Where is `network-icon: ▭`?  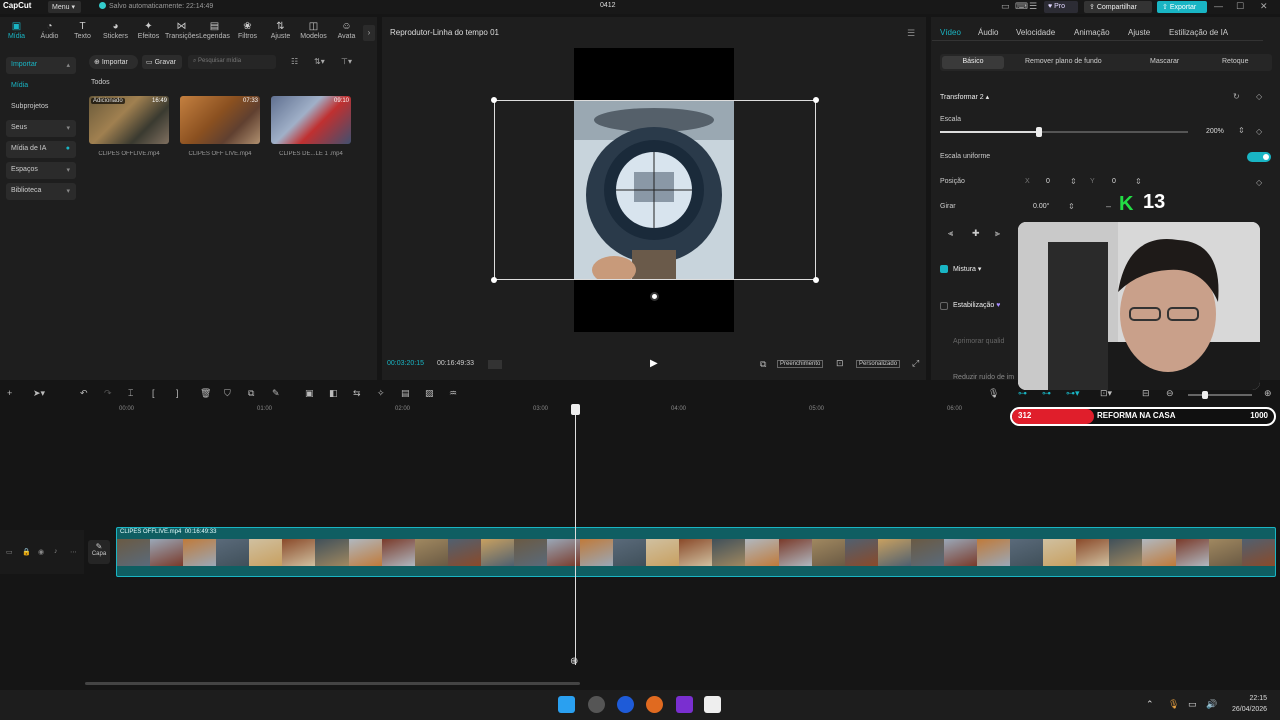
network-icon: ▭ is located at coordinates (1192, 704).